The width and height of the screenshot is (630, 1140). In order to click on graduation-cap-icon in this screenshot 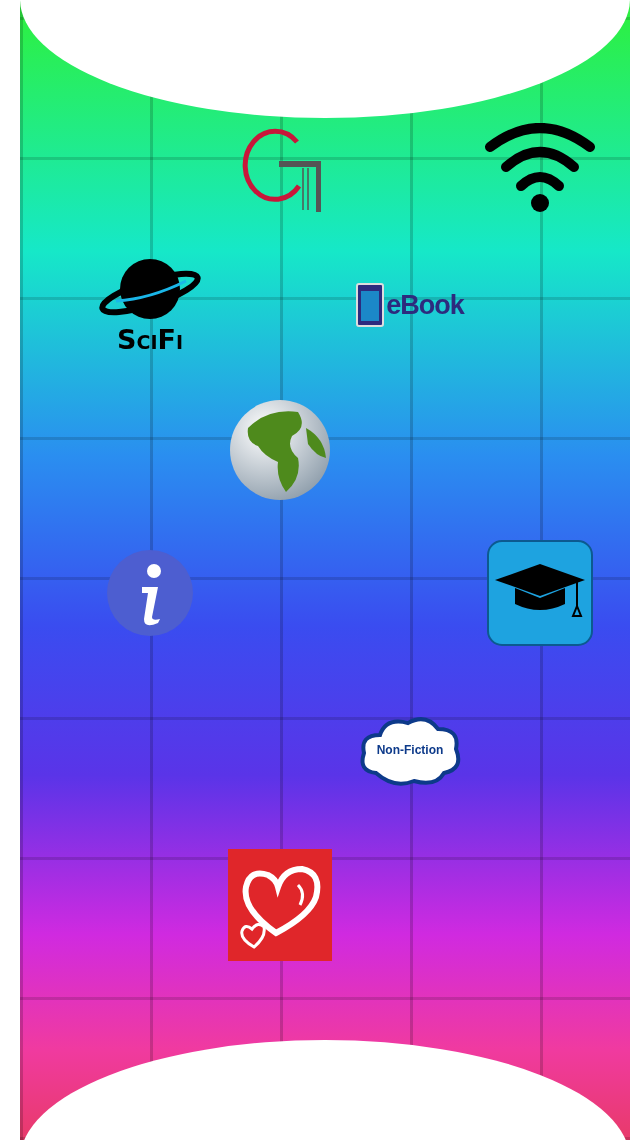, I will do `click(540, 592)`.